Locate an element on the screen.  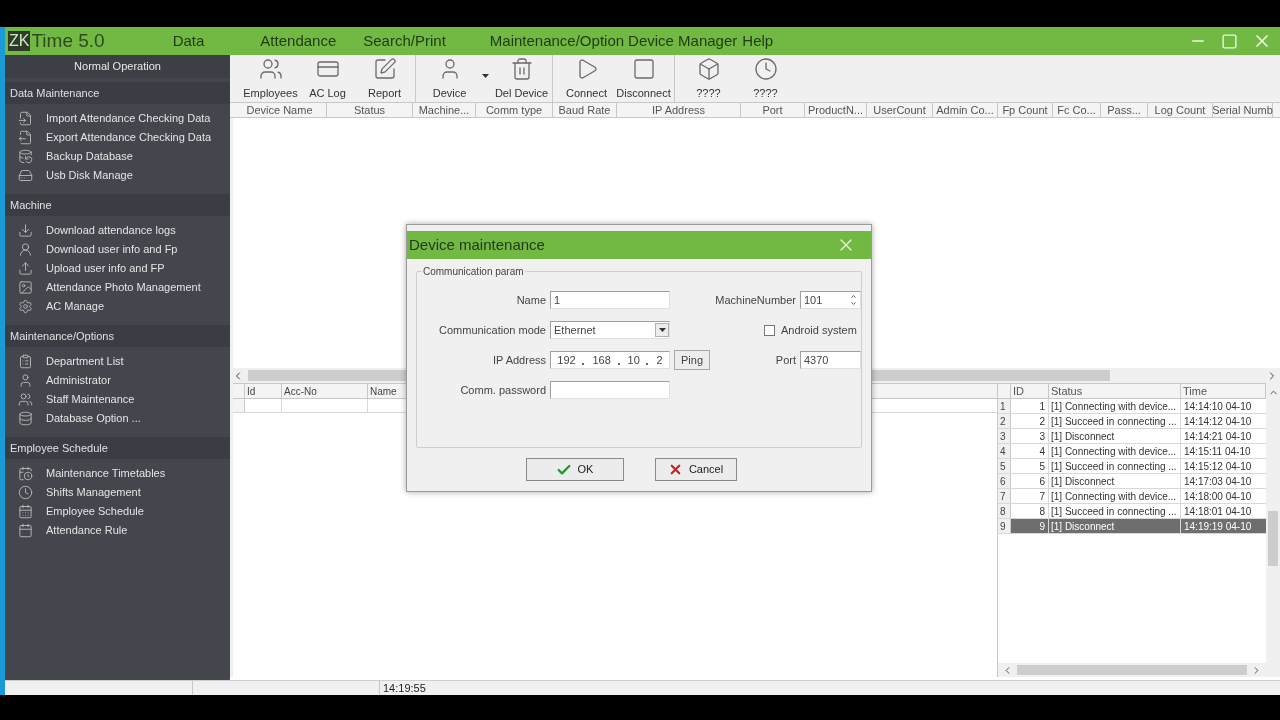
sidebar-section-header: Maintenance/Options is located at coordinates (117, 336).